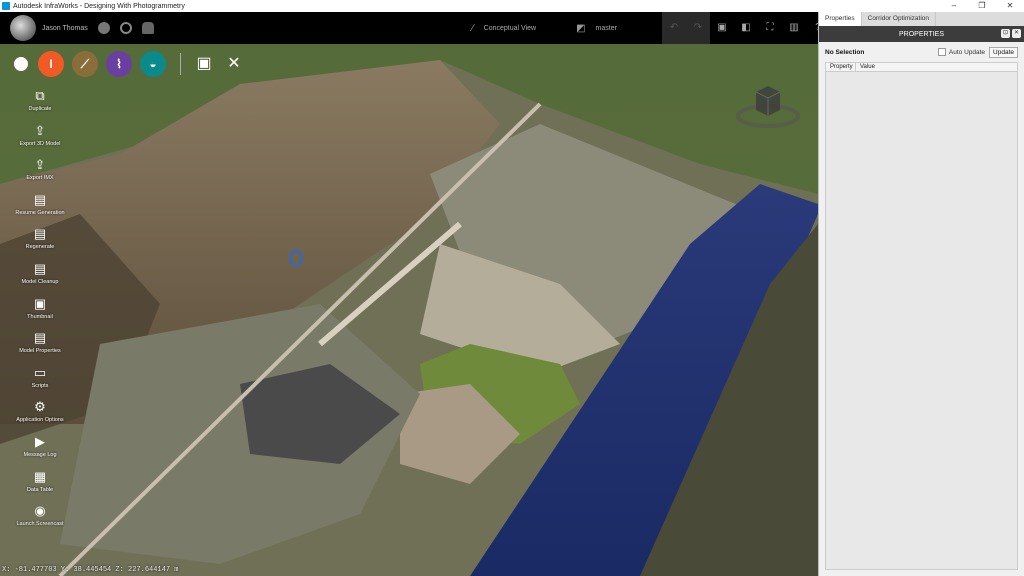  What do you see at coordinates (954, 6) in the screenshot?
I see `minimize-button: –` at bounding box center [954, 6].